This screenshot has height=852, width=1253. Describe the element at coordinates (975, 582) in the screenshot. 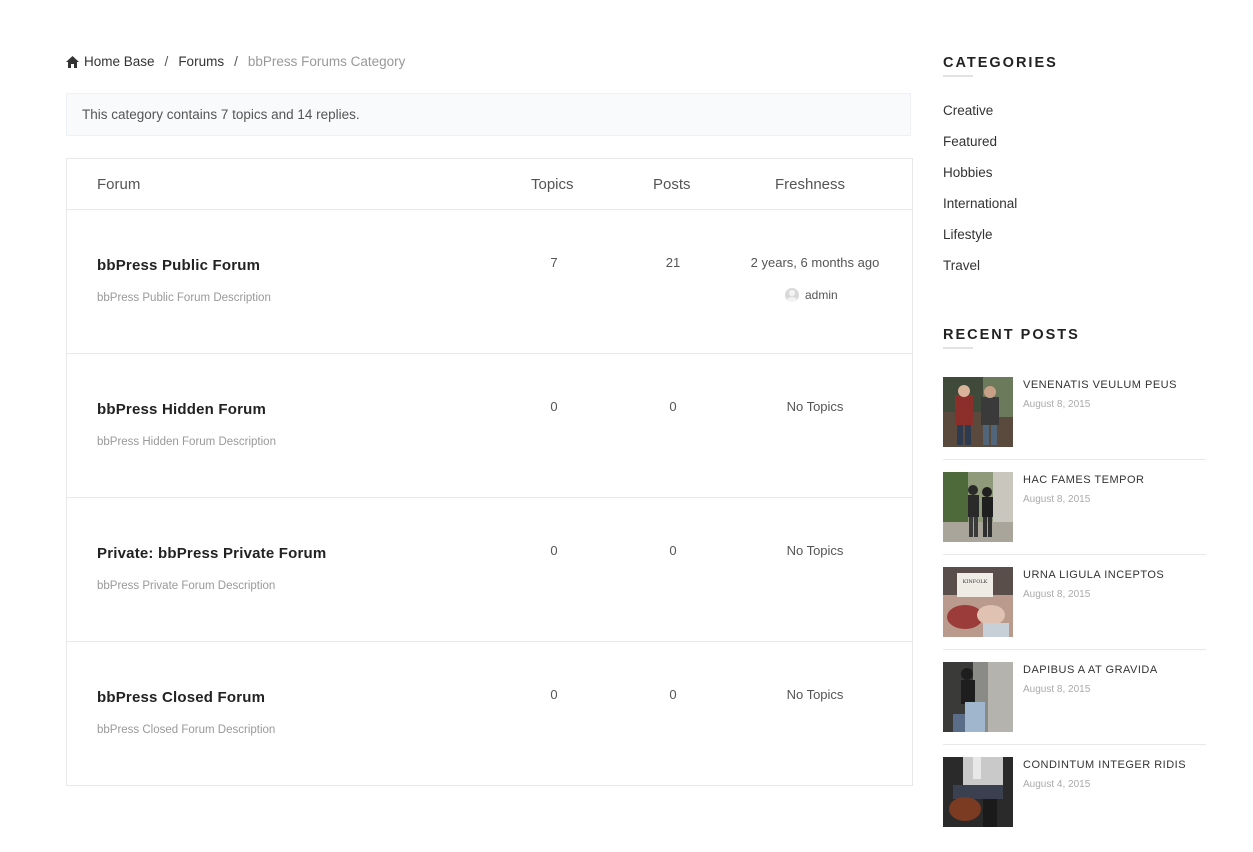

I see `thumbnail-text: KINFOLK` at that location.